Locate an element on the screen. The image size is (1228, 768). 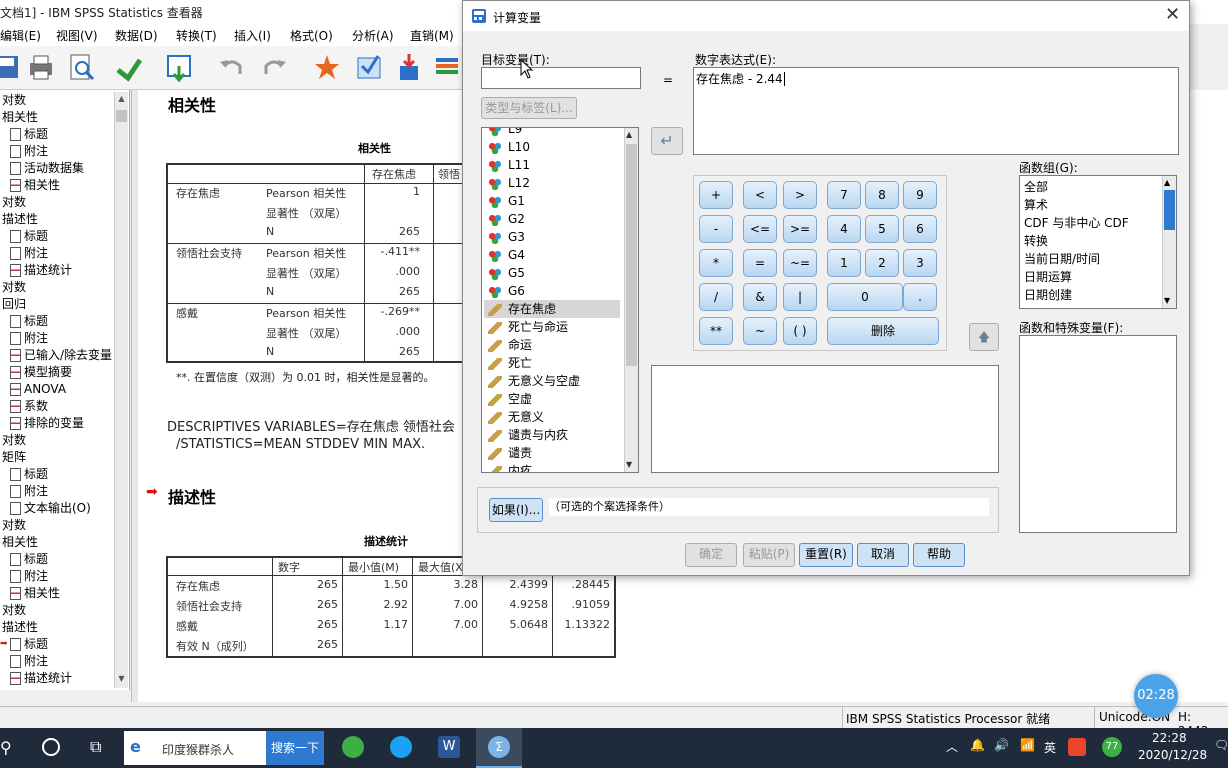
keypad-key: & is located at coordinates (760, 297).